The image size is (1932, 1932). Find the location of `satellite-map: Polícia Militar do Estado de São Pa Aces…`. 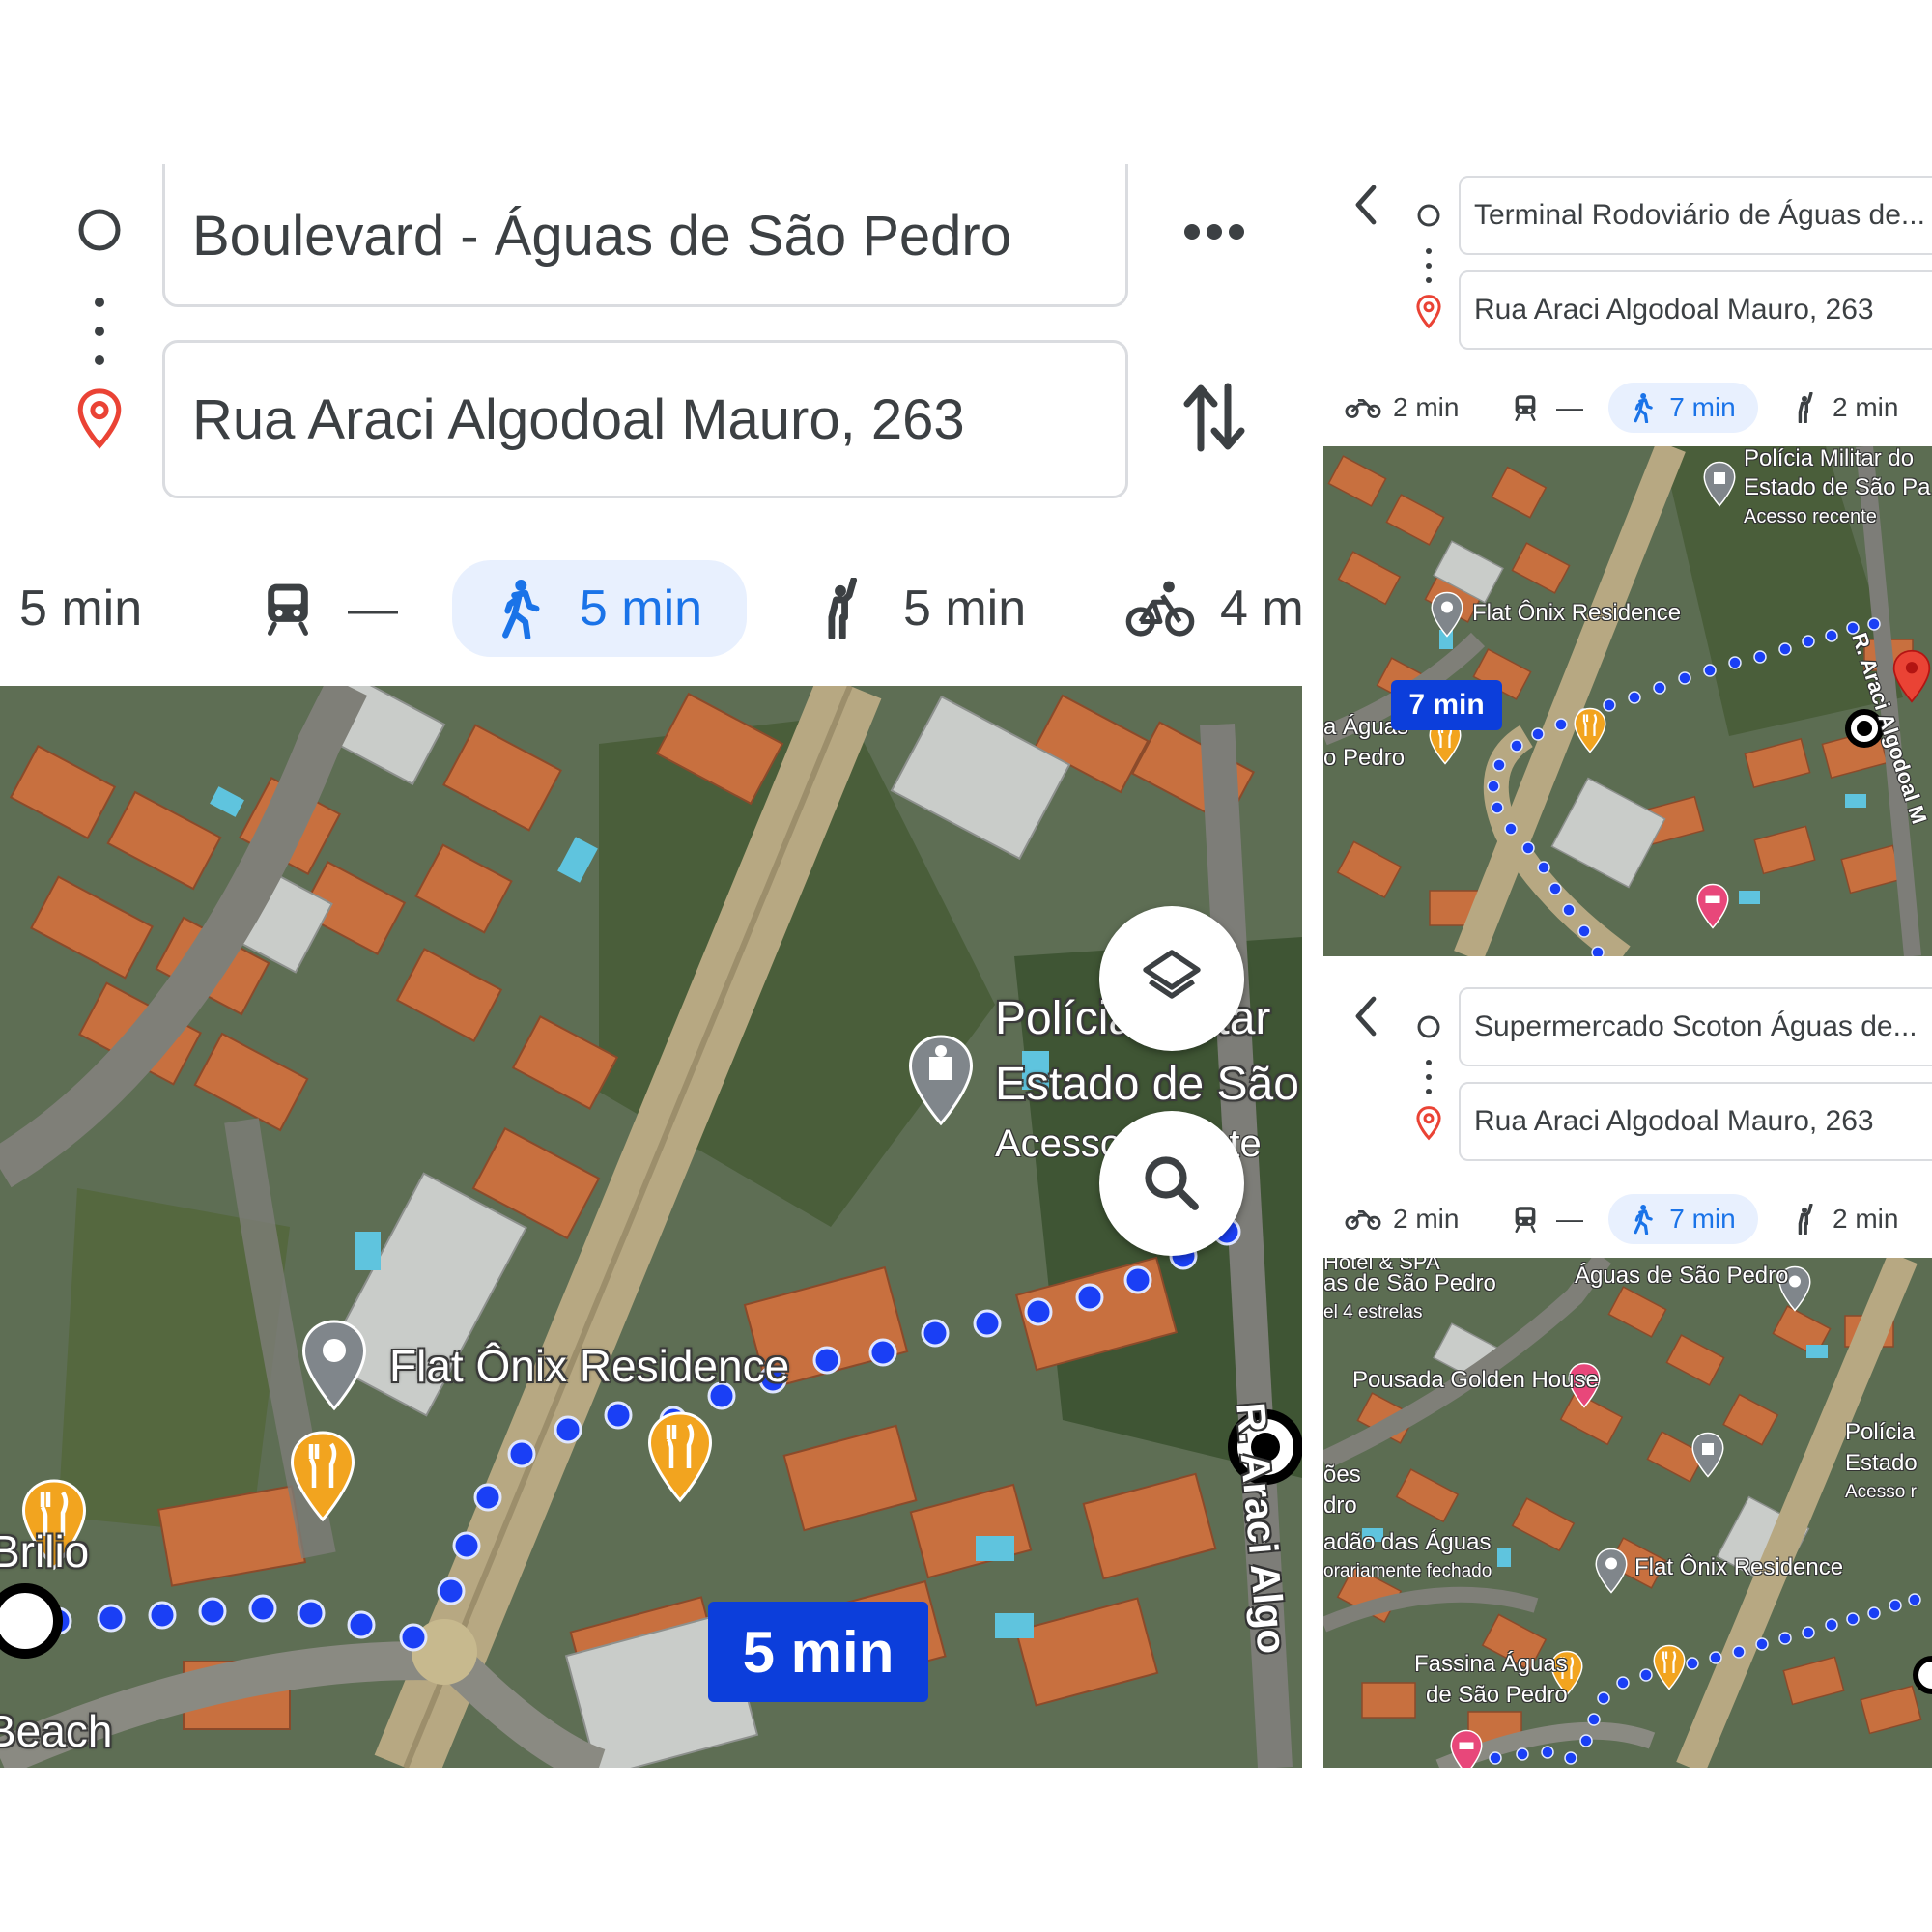

satellite-map: Polícia Militar do Estado de São Pa Aces… is located at coordinates (1627, 701).